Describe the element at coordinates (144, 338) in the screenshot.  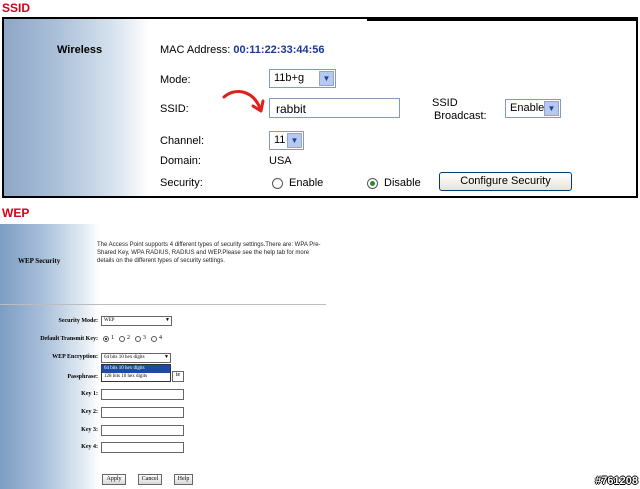
I see `transmit-key-3-label: 3` at that location.